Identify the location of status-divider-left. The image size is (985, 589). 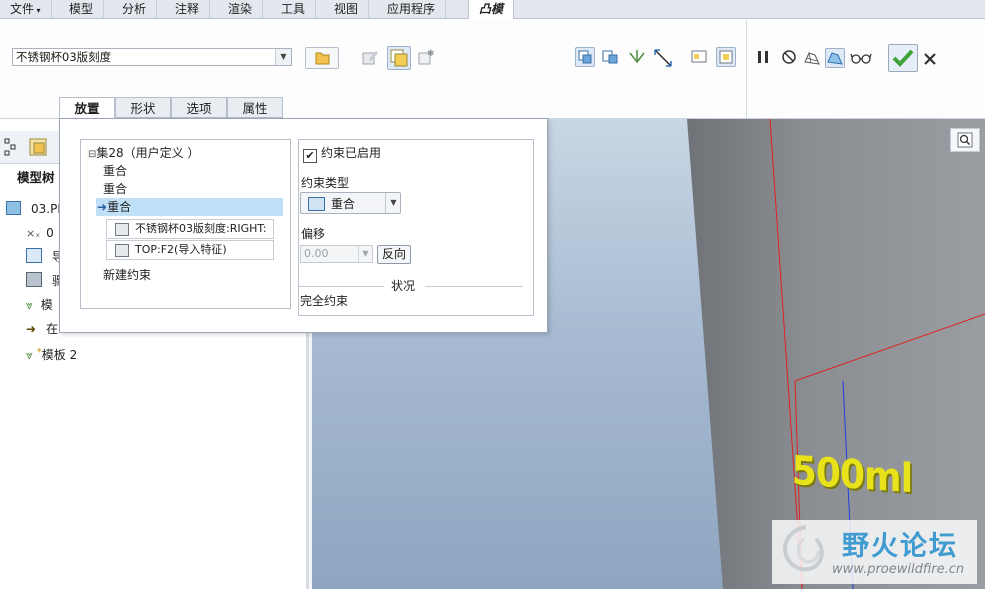
(341, 286).